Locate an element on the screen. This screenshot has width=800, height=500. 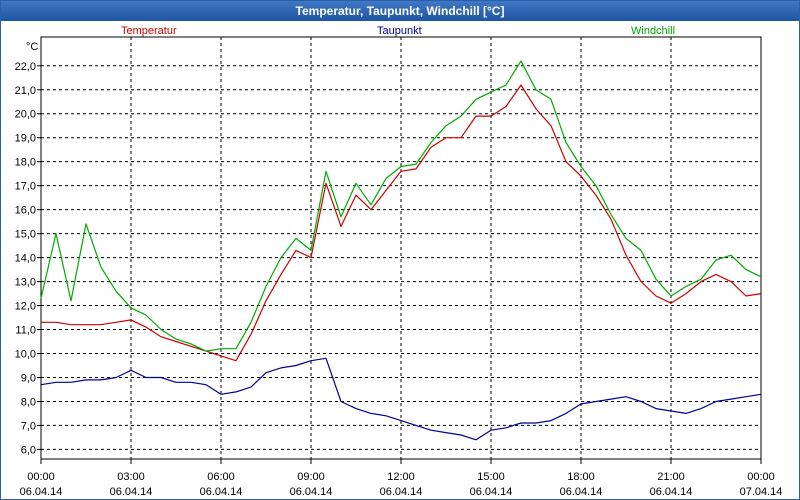
x-tick-time-label: 18:00 is located at coordinates (581, 477).